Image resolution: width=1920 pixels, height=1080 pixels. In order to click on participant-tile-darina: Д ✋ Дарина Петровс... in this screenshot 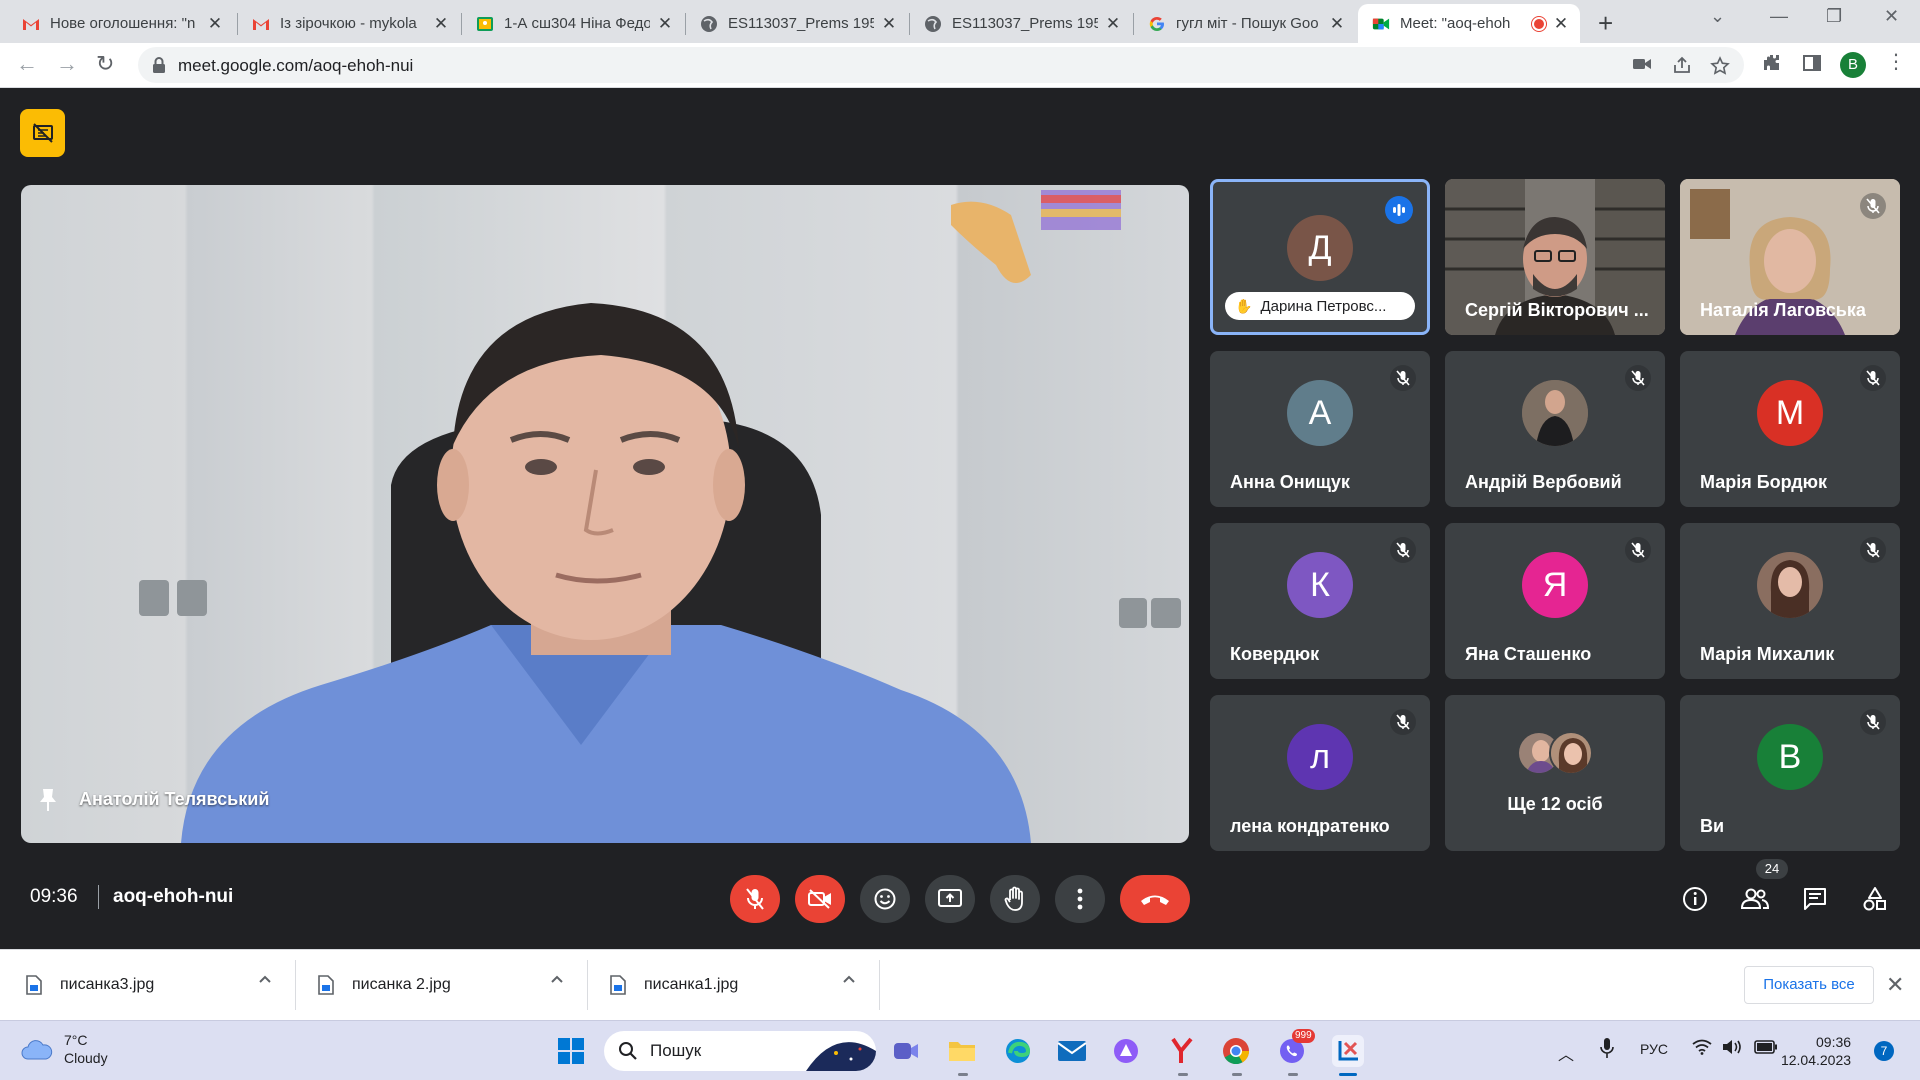, I will do `click(1320, 257)`.